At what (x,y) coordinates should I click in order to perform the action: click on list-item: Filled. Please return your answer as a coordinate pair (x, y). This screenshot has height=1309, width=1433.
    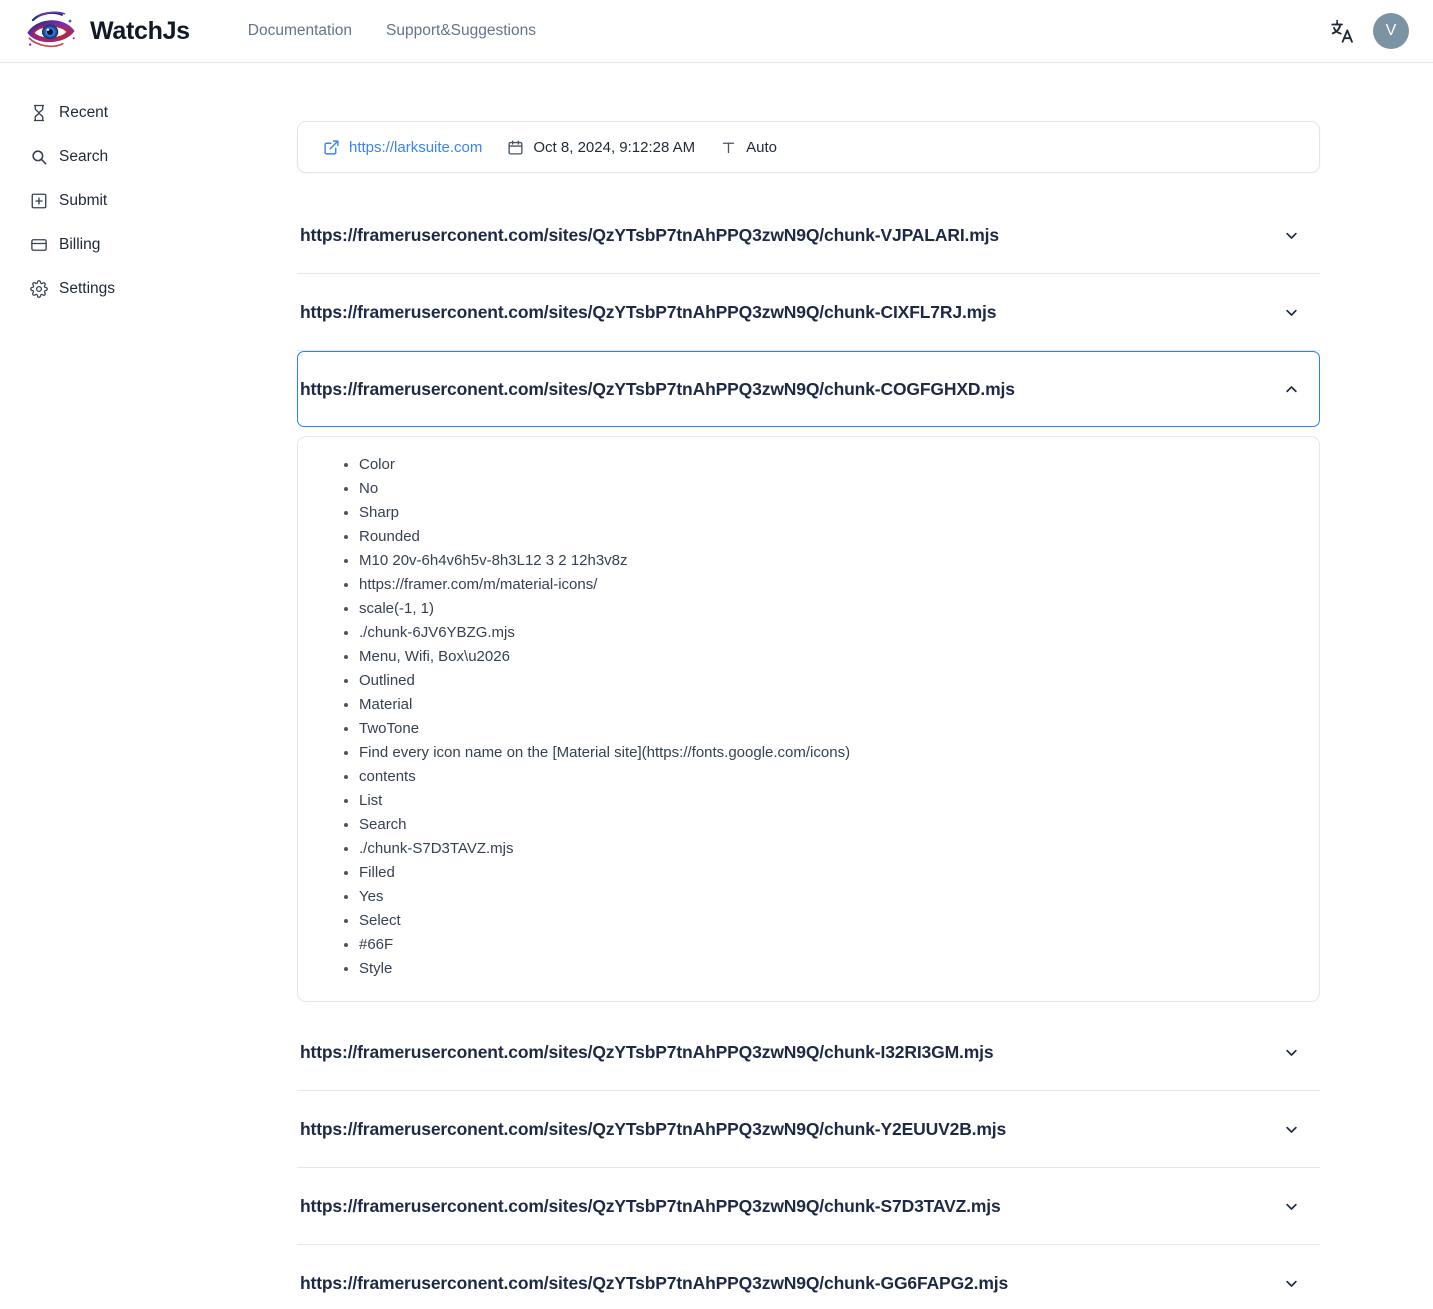
    Looking at the image, I should click on (829, 873).